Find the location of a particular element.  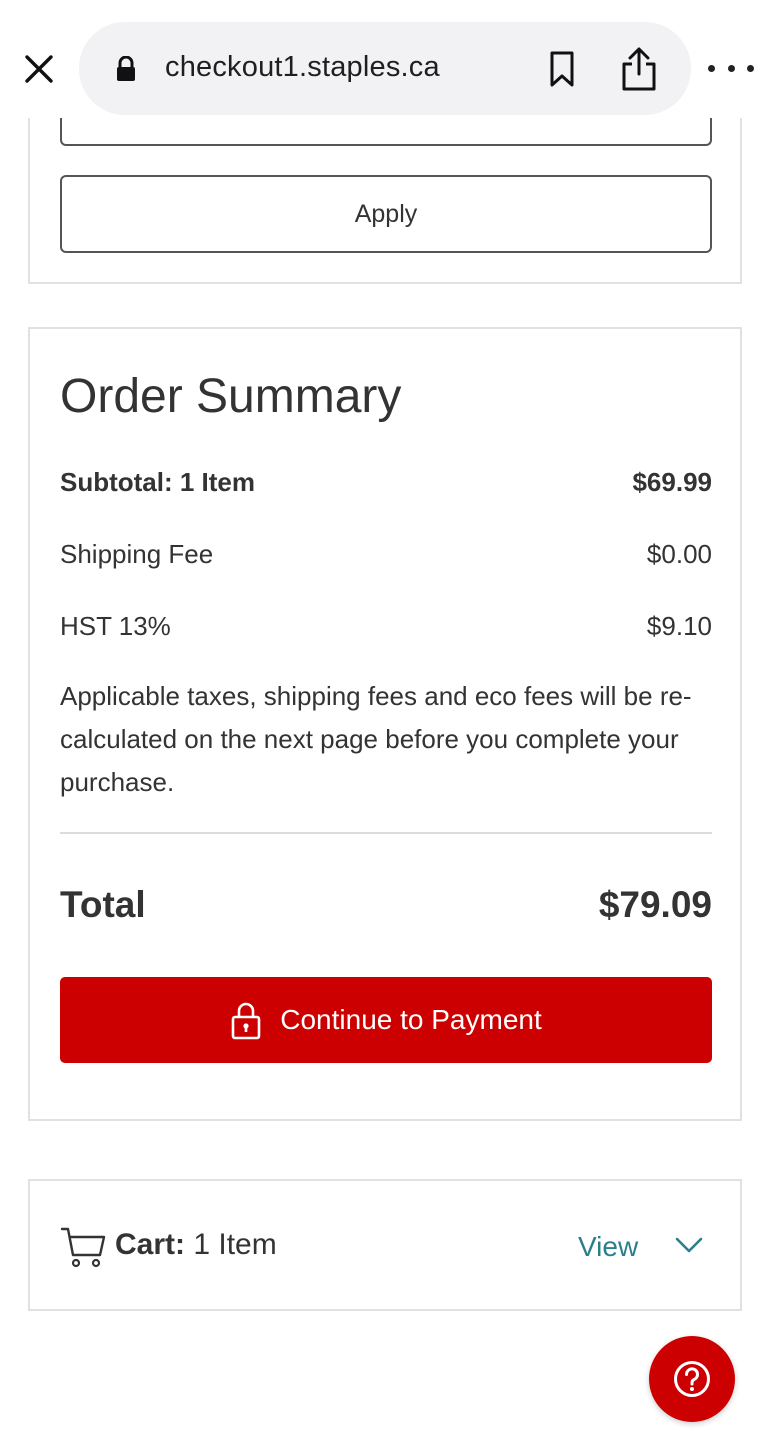

close-icon is located at coordinates (39, 69).